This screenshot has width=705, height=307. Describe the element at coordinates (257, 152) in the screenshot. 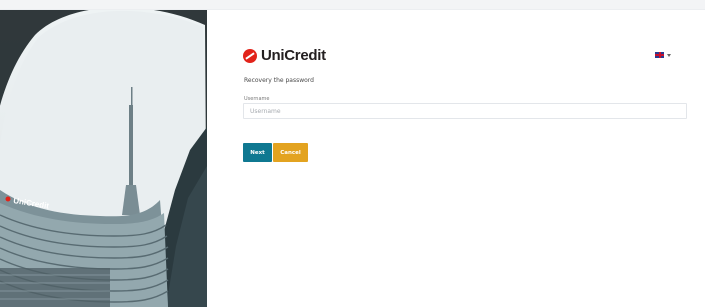

I see `next-button: Next` at that location.